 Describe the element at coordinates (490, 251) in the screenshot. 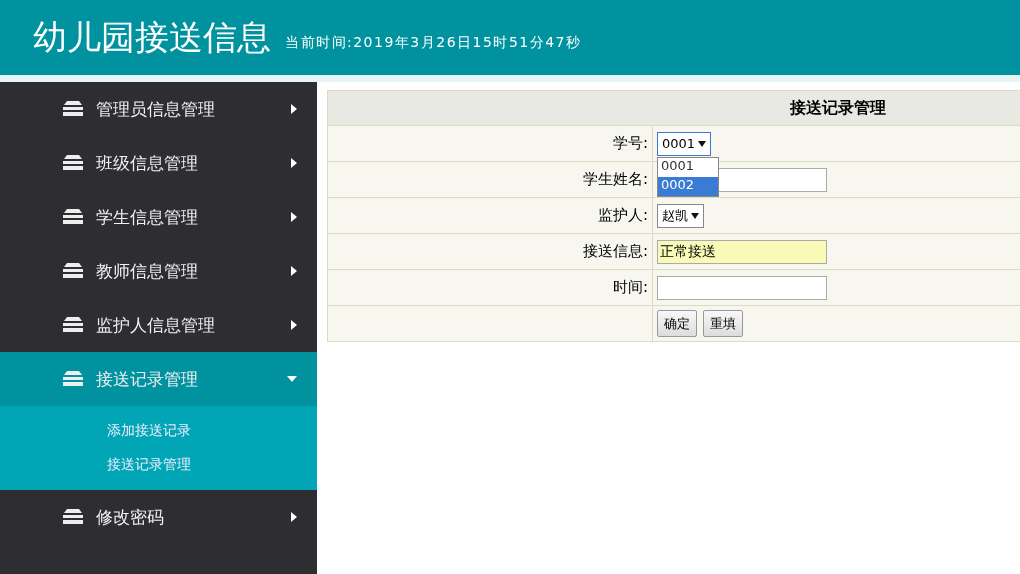

I see `field-label: 接送信息:` at that location.